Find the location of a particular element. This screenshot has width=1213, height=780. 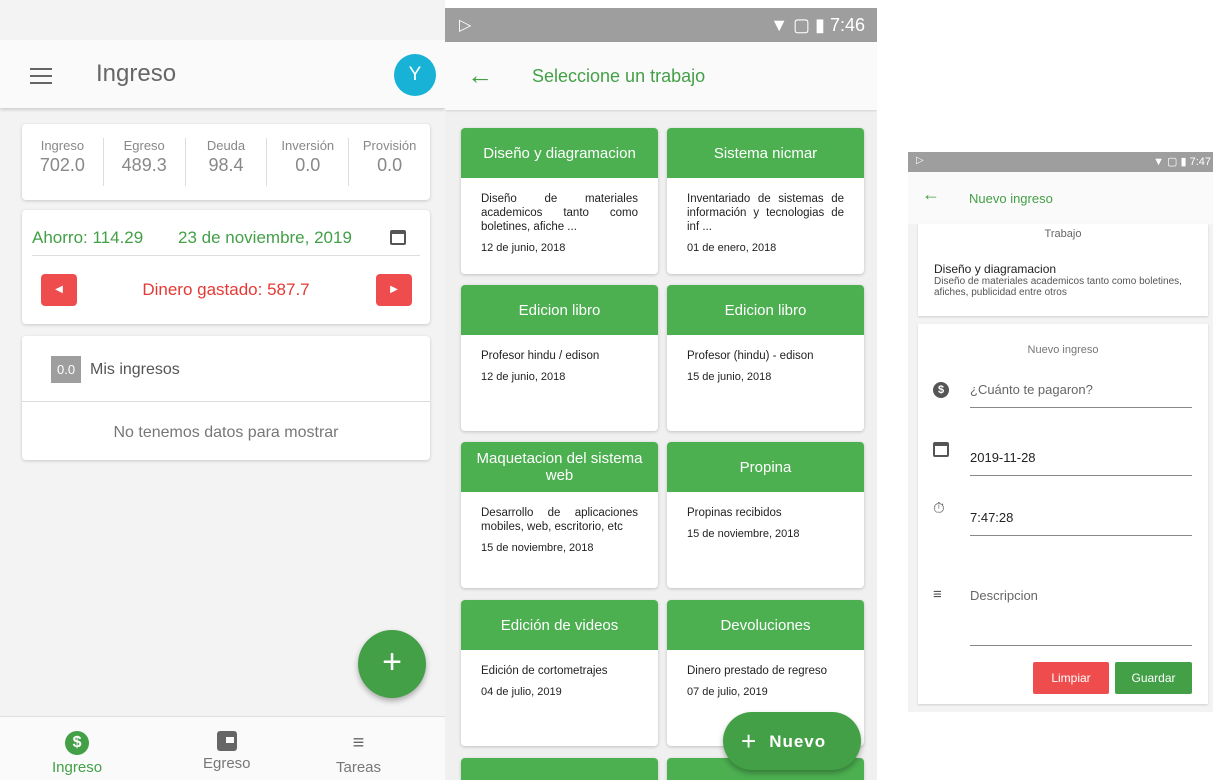

job-date: 15 de junio, 2018 is located at coordinates (729, 377).